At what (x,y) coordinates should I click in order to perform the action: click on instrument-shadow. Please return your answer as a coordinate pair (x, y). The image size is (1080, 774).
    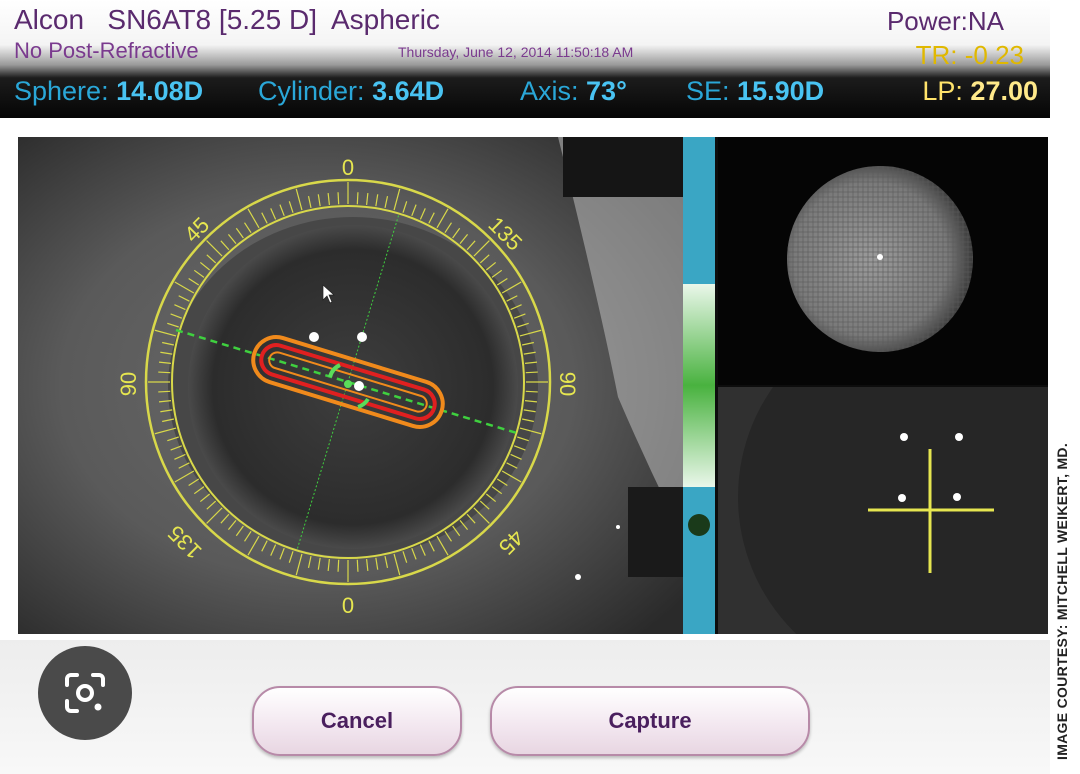
    Looking at the image, I should click on (655, 532).